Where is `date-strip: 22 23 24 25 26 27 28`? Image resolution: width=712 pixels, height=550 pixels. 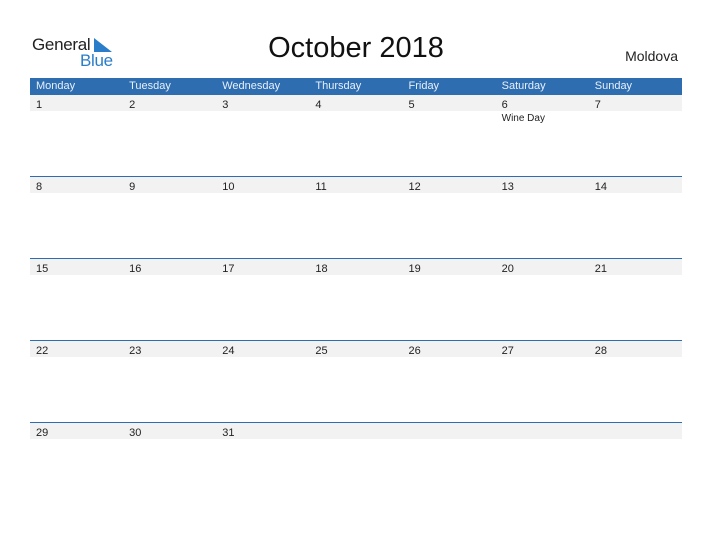
date-strip: 22 23 24 25 26 27 28 is located at coordinates (356, 349).